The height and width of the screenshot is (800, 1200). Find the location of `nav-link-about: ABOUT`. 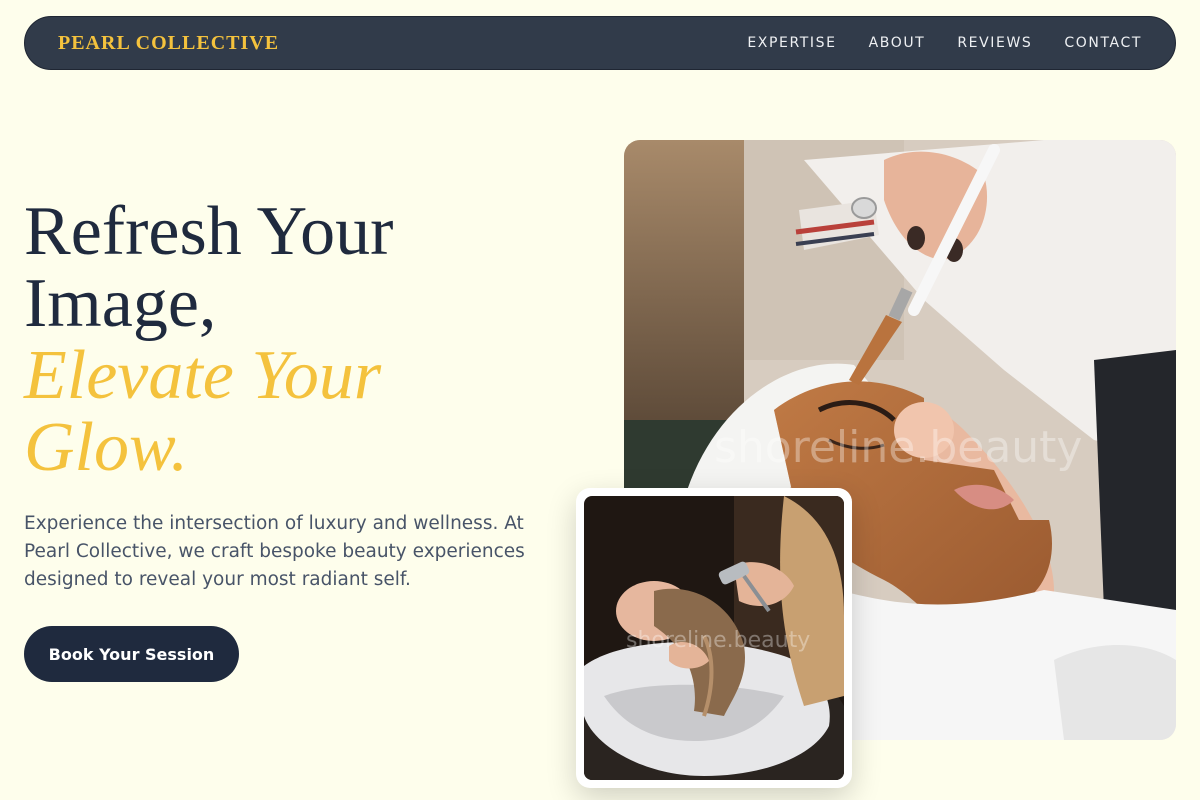

nav-link-about: ABOUT is located at coordinates (897, 43).